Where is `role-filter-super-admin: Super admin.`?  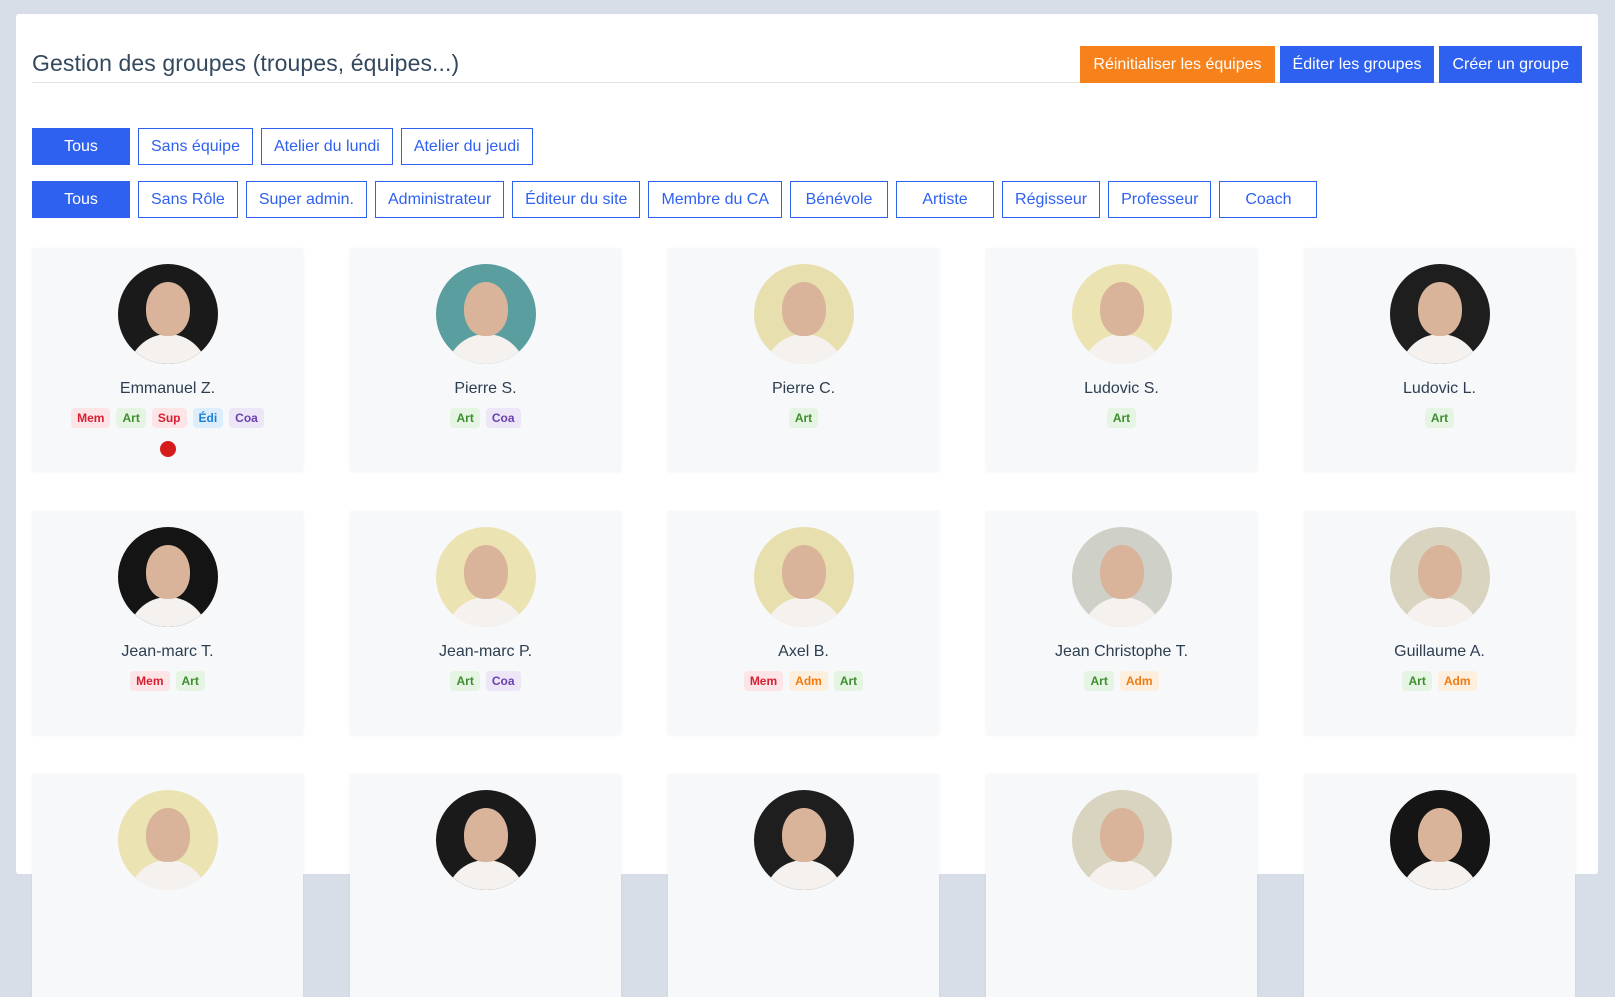 role-filter-super-admin: Super admin. is located at coordinates (306, 199).